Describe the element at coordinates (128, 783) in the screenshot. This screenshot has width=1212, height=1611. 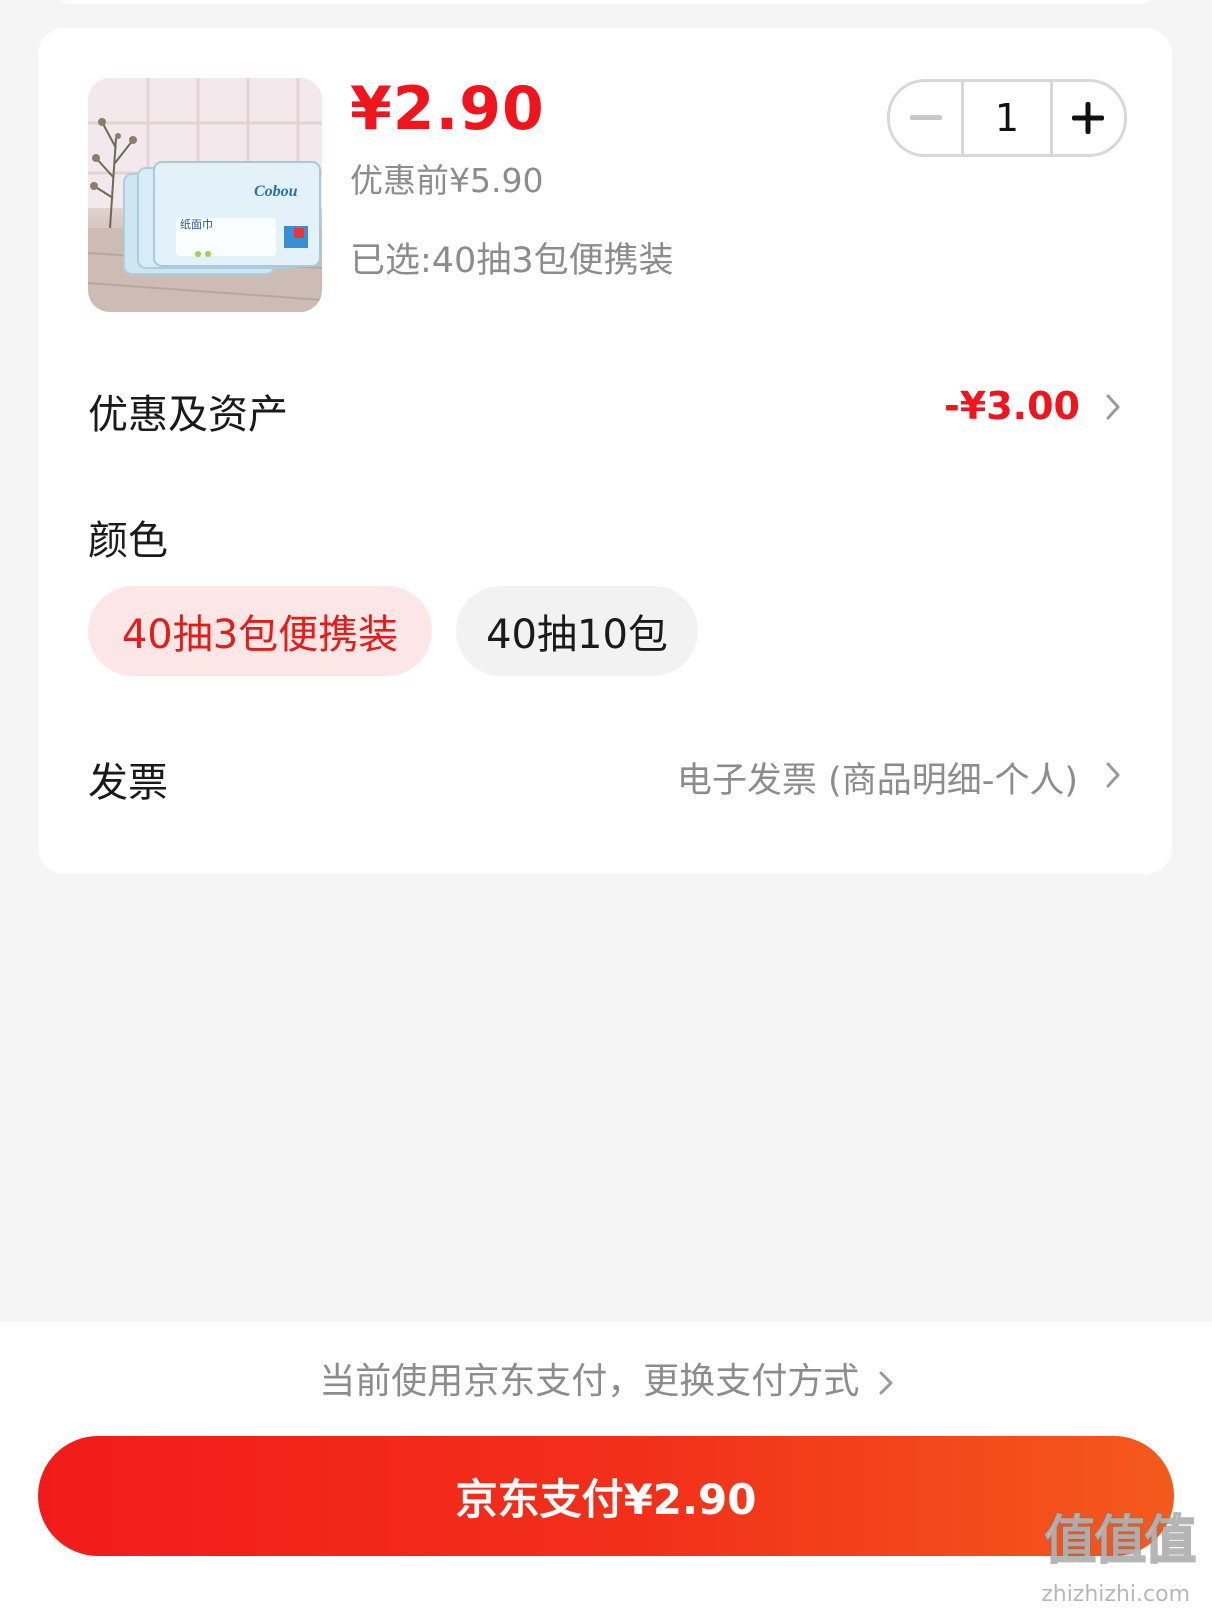
I see `invoice-label: 发票` at that location.